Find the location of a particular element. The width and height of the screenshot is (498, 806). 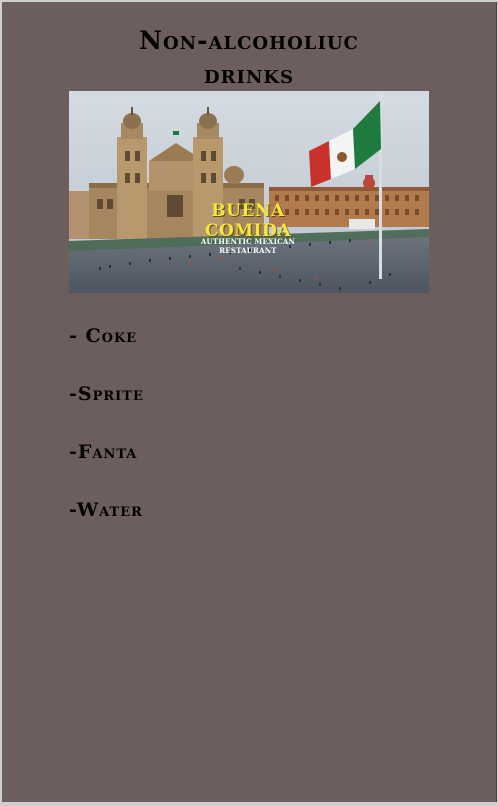

menu-item-sprite: -Sprite is located at coordinates (106, 394).